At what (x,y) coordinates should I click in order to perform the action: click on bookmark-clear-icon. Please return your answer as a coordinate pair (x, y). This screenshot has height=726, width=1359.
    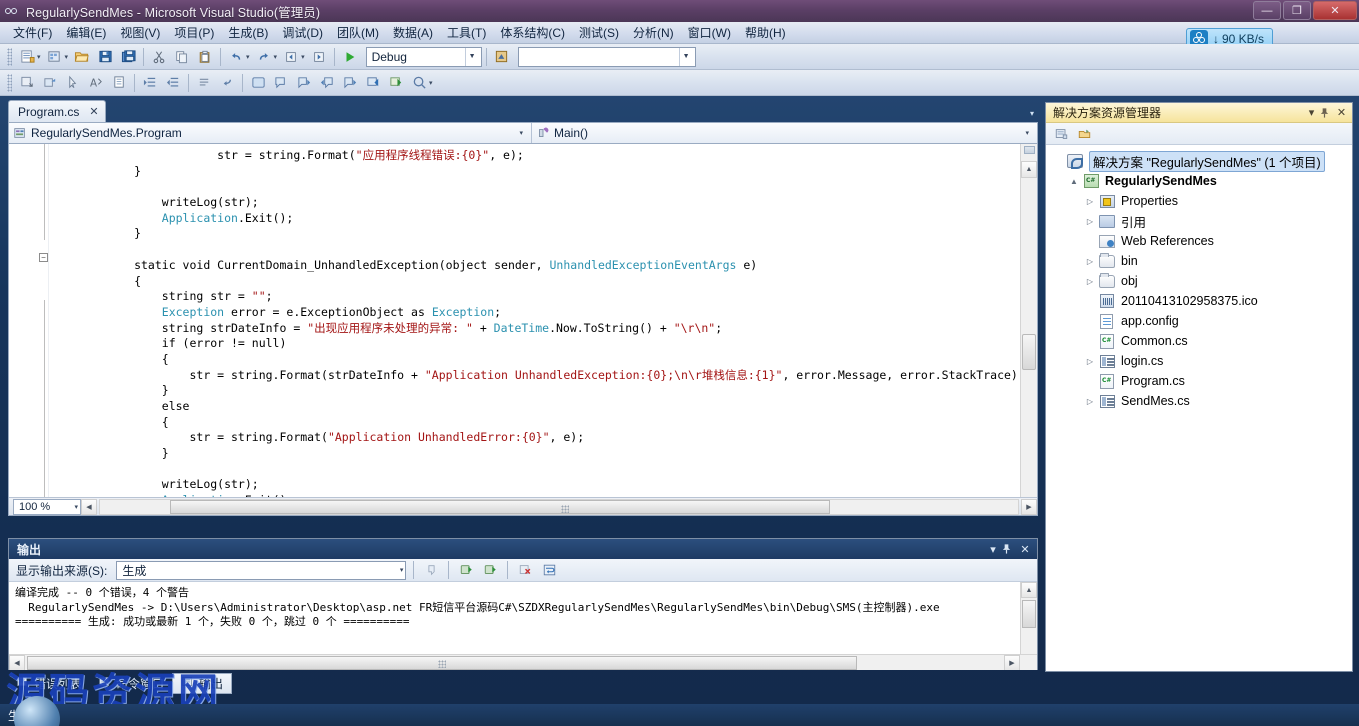
    Looking at the image, I should click on (350, 82).